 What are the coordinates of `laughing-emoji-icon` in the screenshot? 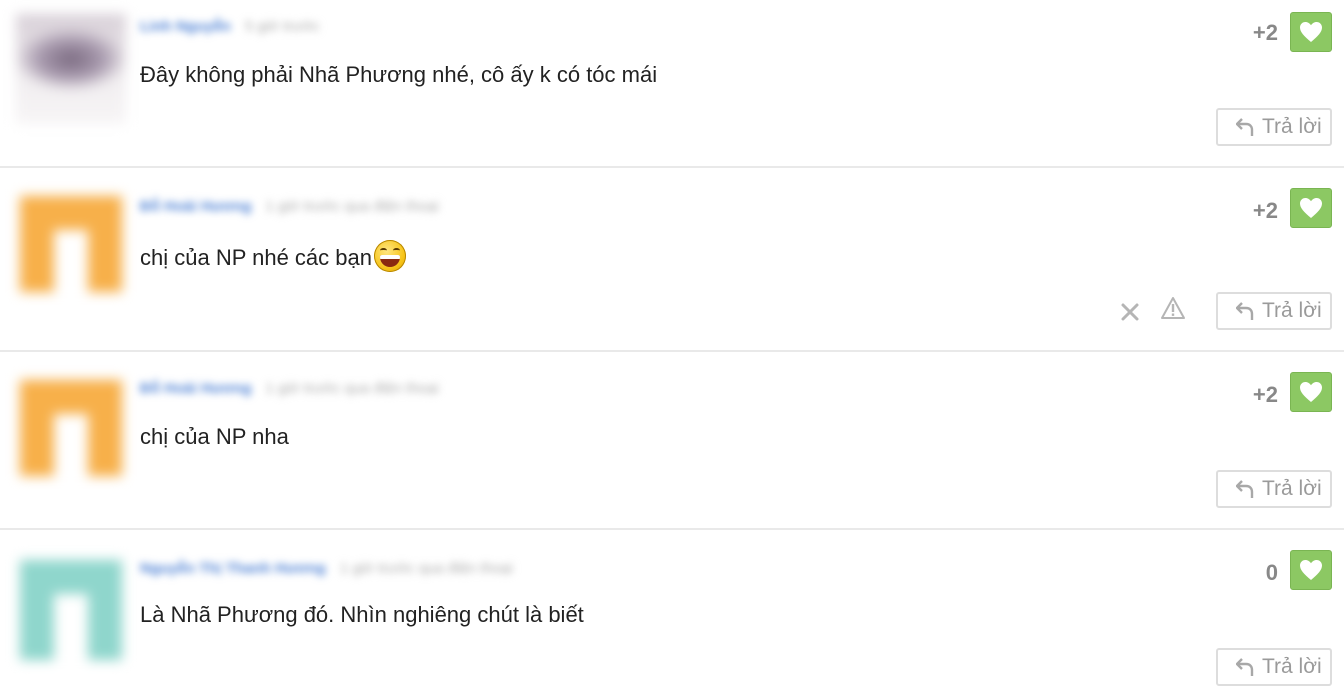 It's located at (389, 256).